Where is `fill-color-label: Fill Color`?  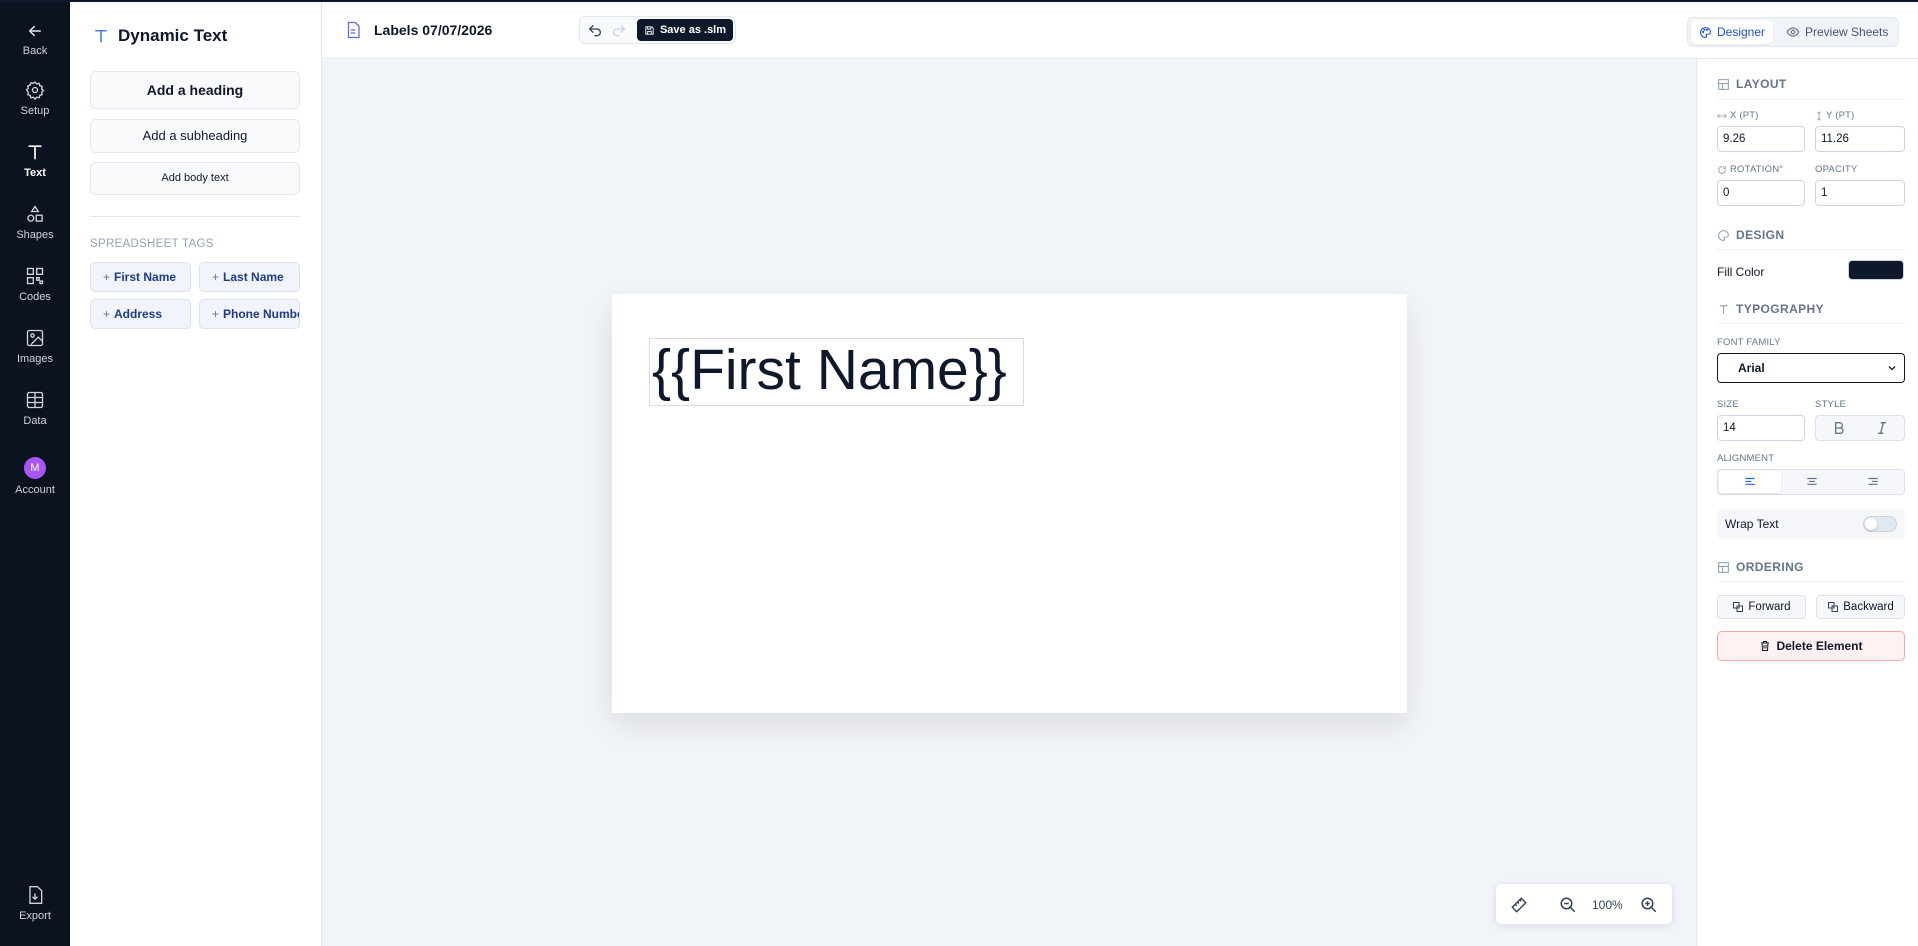 fill-color-label: Fill Color is located at coordinates (1741, 272).